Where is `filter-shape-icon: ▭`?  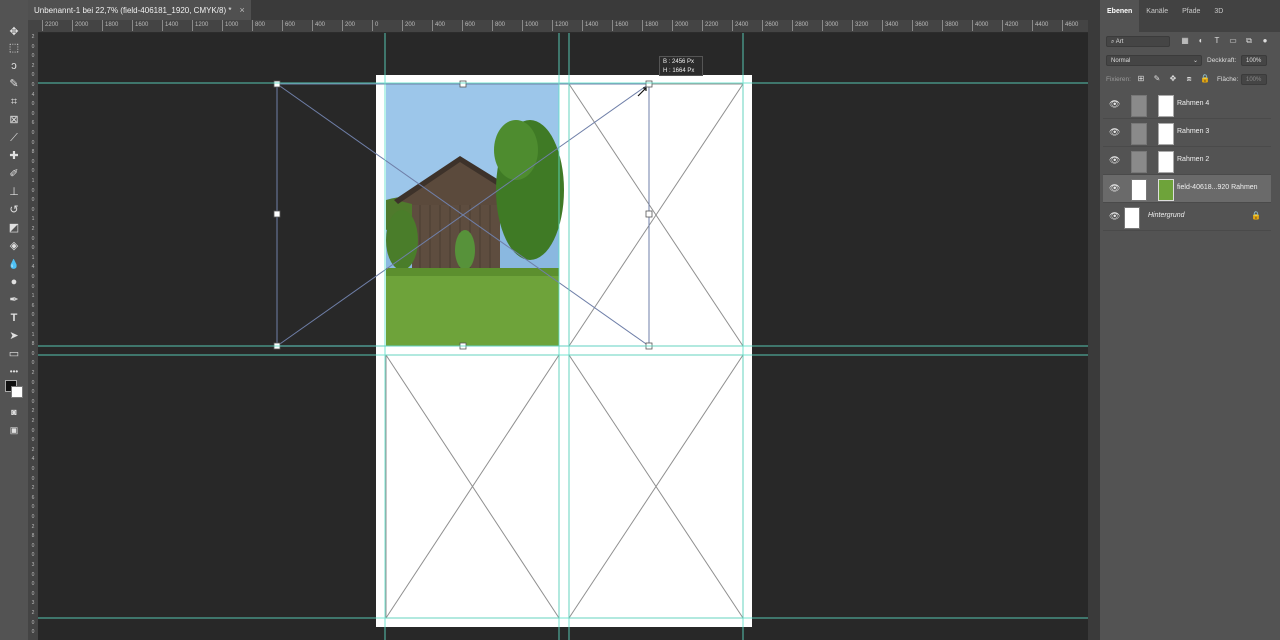
filter-shape-icon: ▭ is located at coordinates (1233, 41).